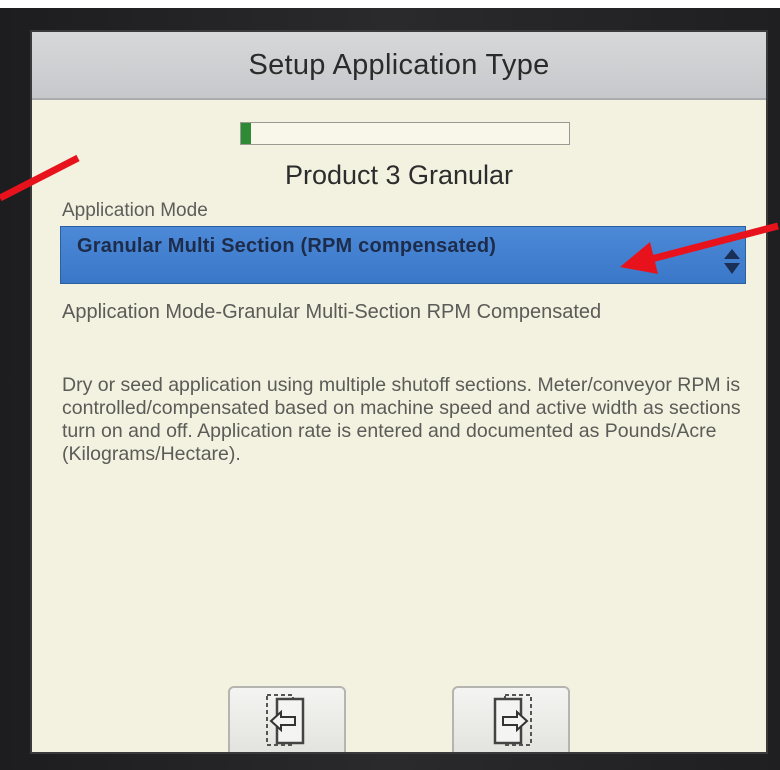 The width and height of the screenshot is (780, 770). Describe the element at coordinates (699, 248) in the screenshot. I see `annotation-arrow-right` at that location.